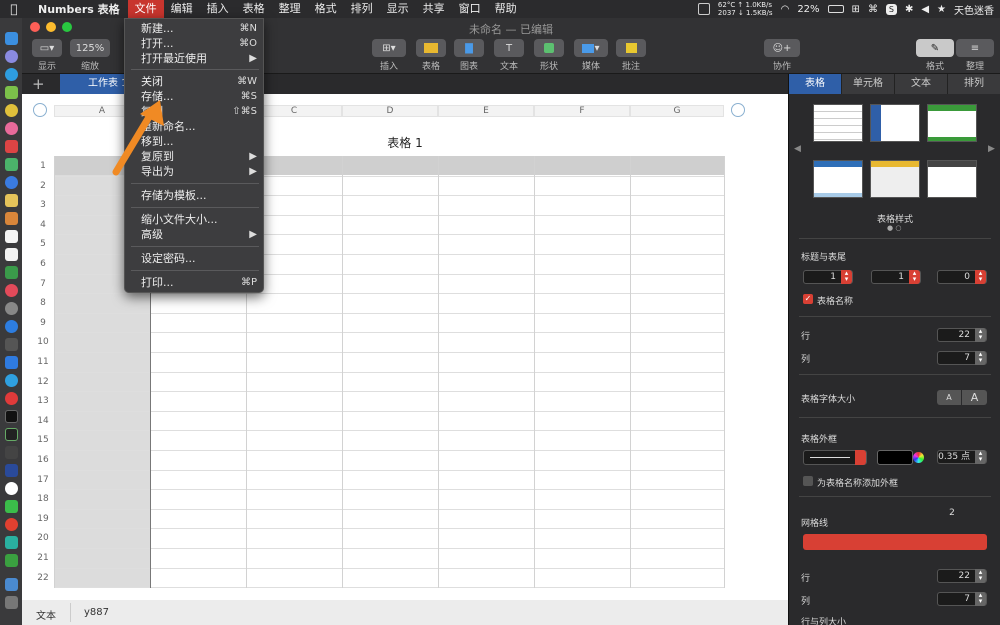 Image resolution: width=1000 pixels, height=625 pixels. Describe the element at coordinates (398, 9) in the screenshot. I see `menu-view: 显示` at that location.